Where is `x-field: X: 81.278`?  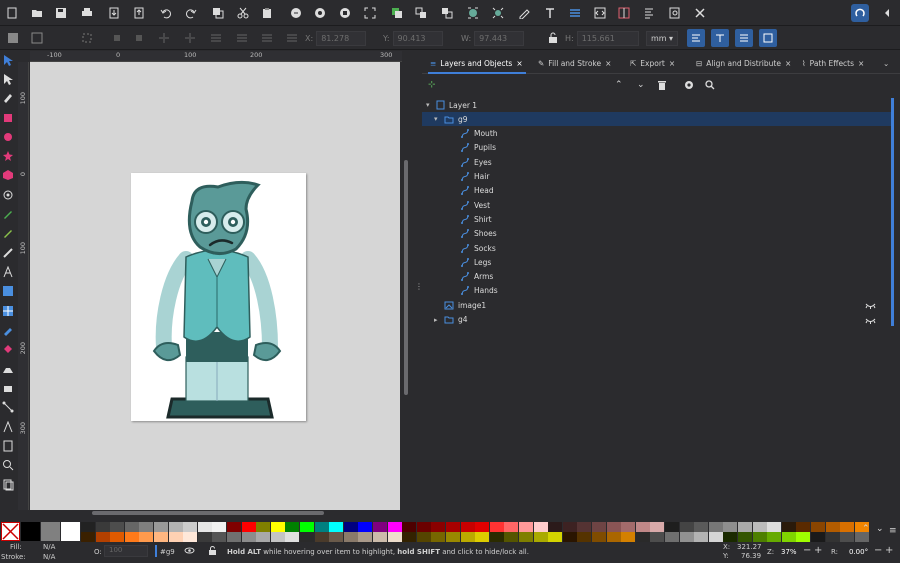 x-field: X: 81.278 is located at coordinates (336, 38).